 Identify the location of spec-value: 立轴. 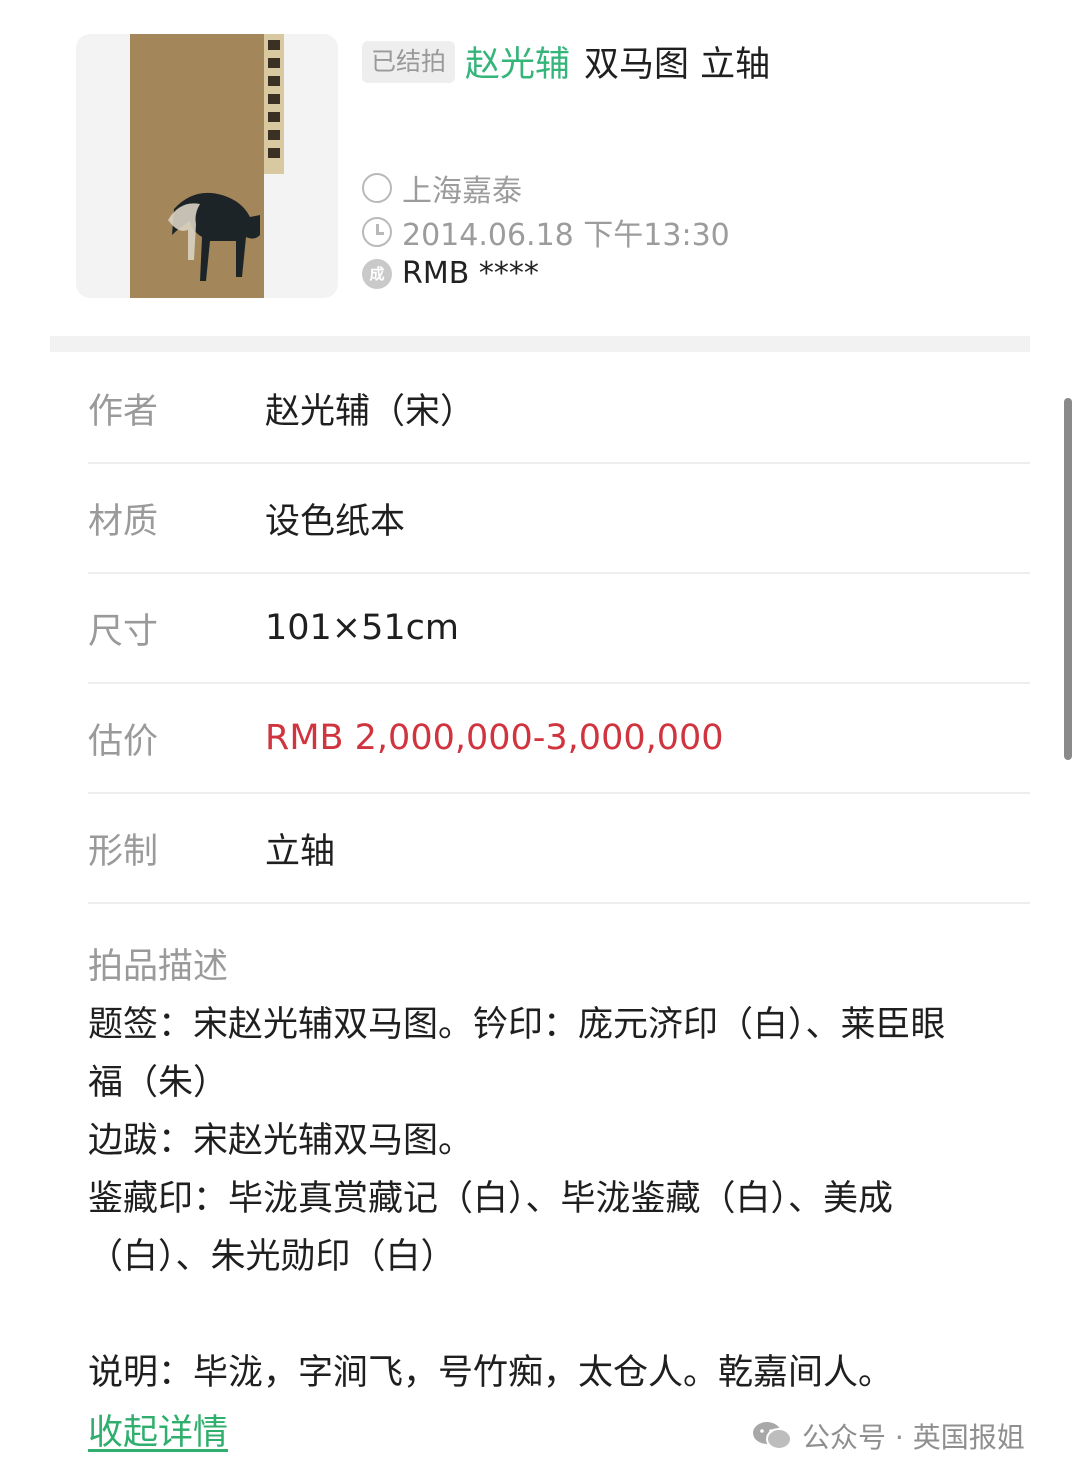
(300, 851).